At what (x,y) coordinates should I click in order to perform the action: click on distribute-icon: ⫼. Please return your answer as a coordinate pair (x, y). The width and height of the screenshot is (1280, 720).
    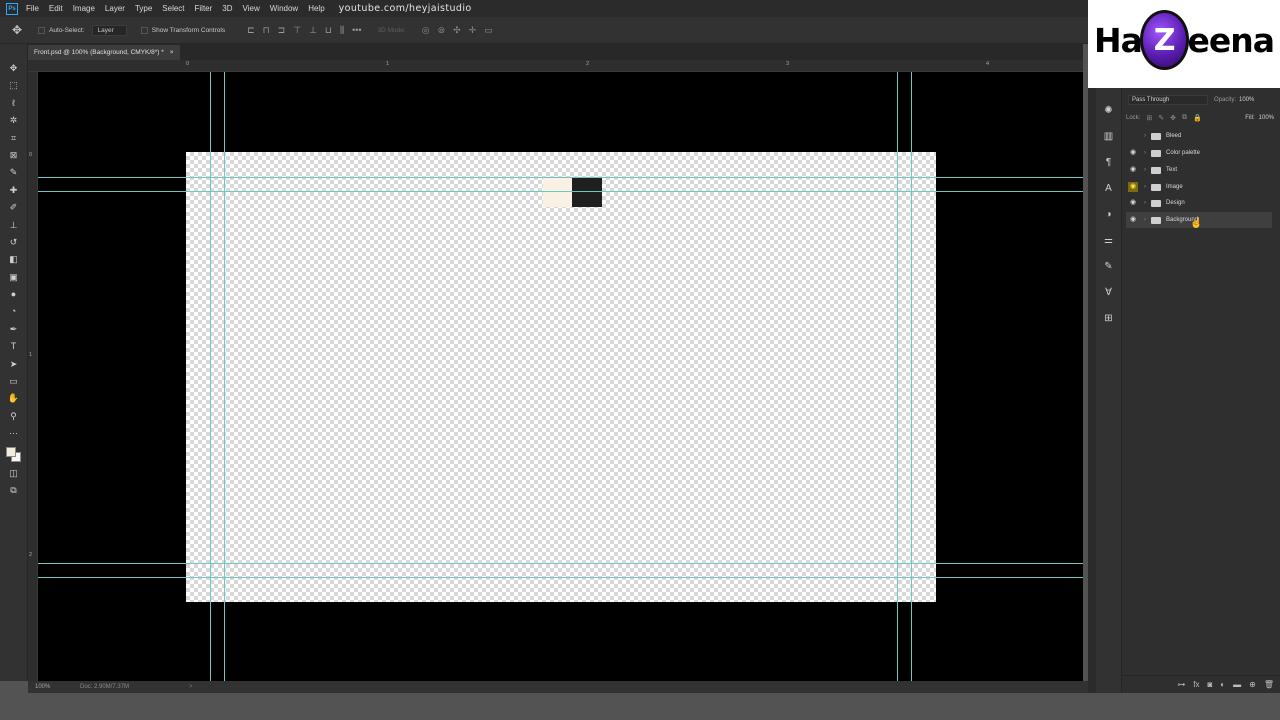
    Looking at the image, I should click on (342, 30).